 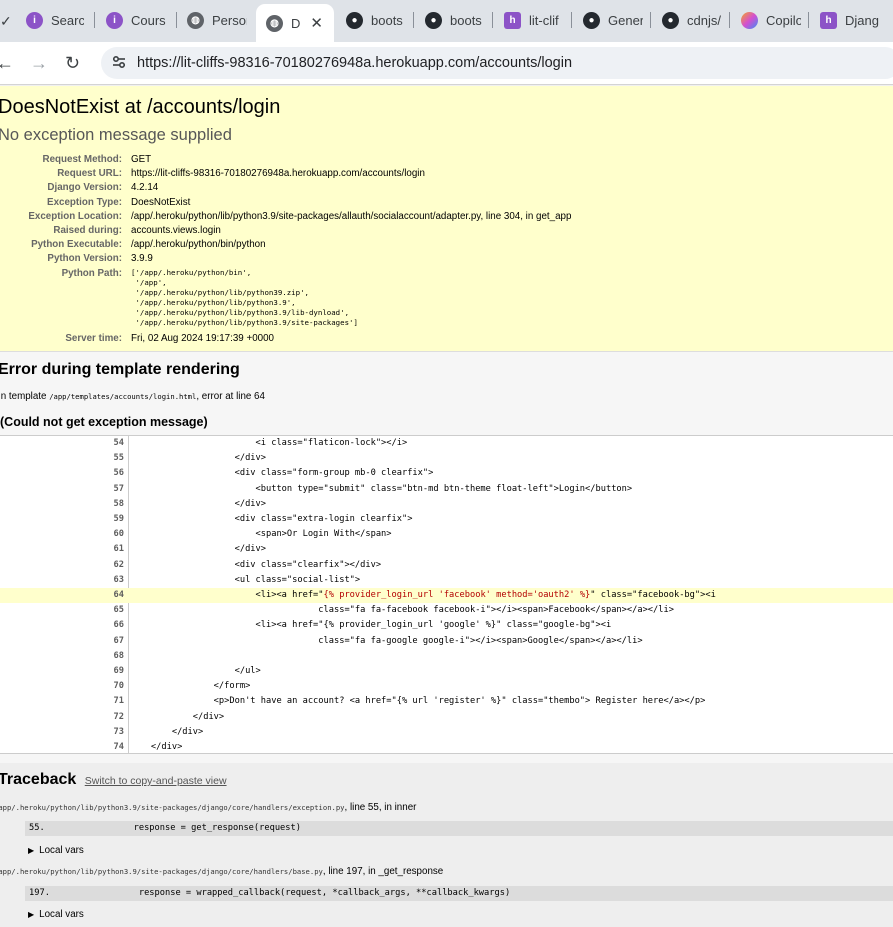 What do you see at coordinates (446, 686) in the screenshot?
I see `source-line: 70 </form>` at bounding box center [446, 686].